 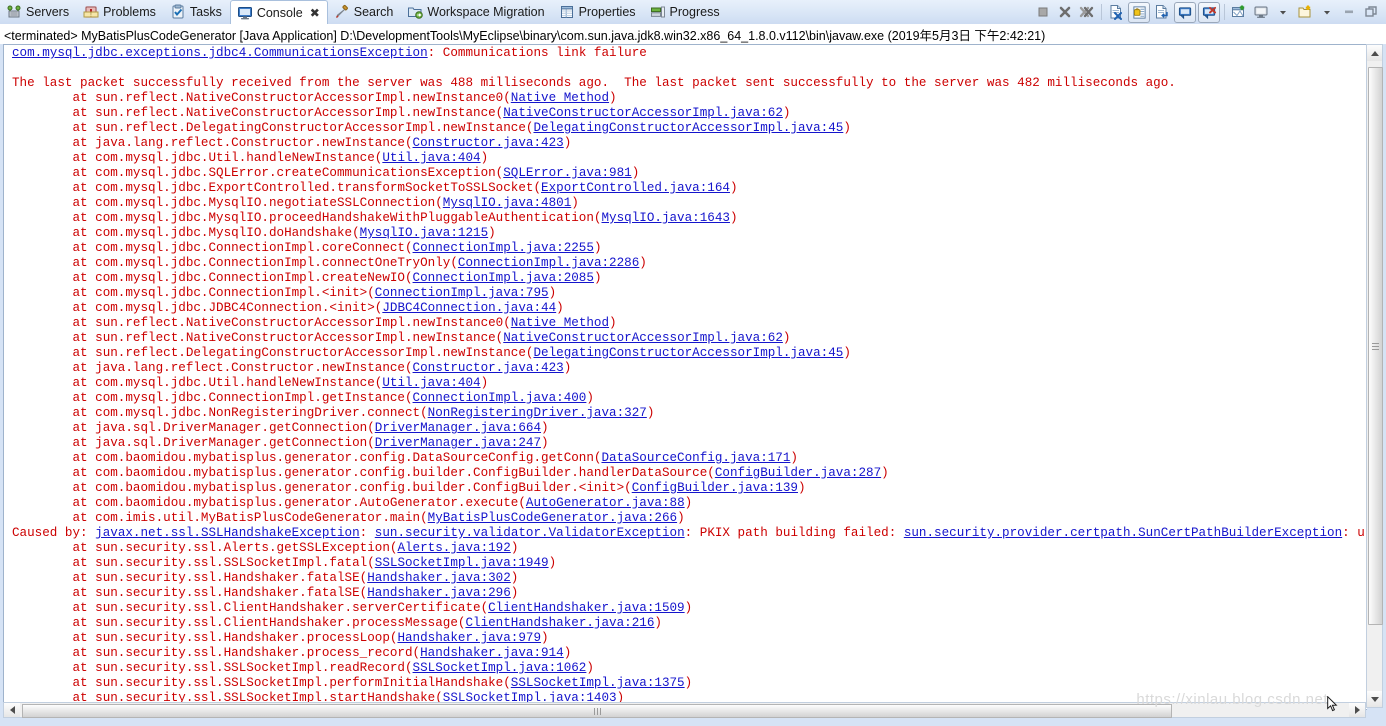 What do you see at coordinates (453, 548) in the screenshot?
I see `stack-trace-link: Alerts.java:192` at bounding box center [453, 548].